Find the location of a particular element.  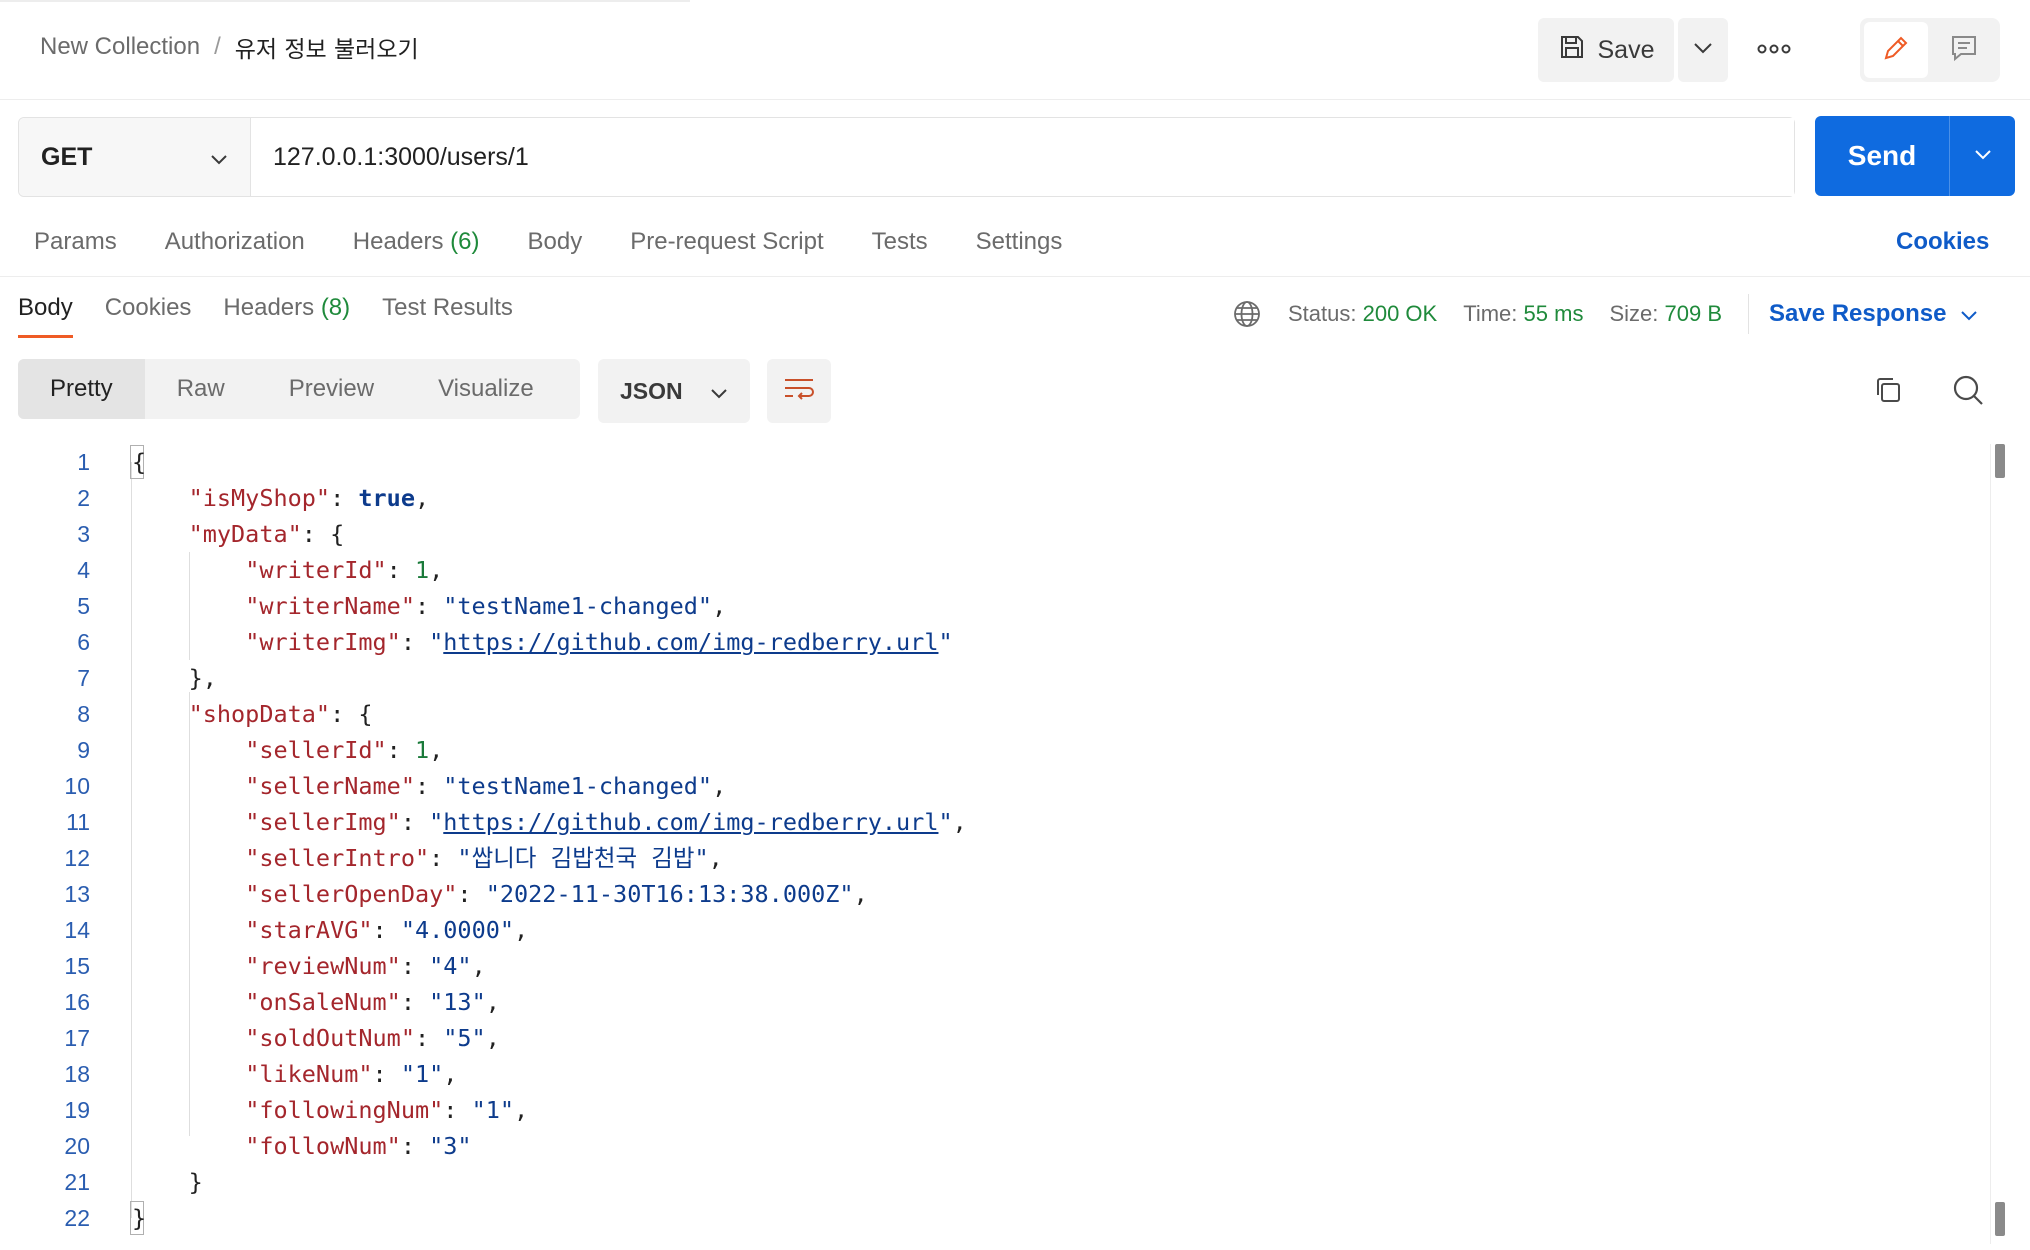

cookies-link: Cookies is located at coordinates (1942, 242).